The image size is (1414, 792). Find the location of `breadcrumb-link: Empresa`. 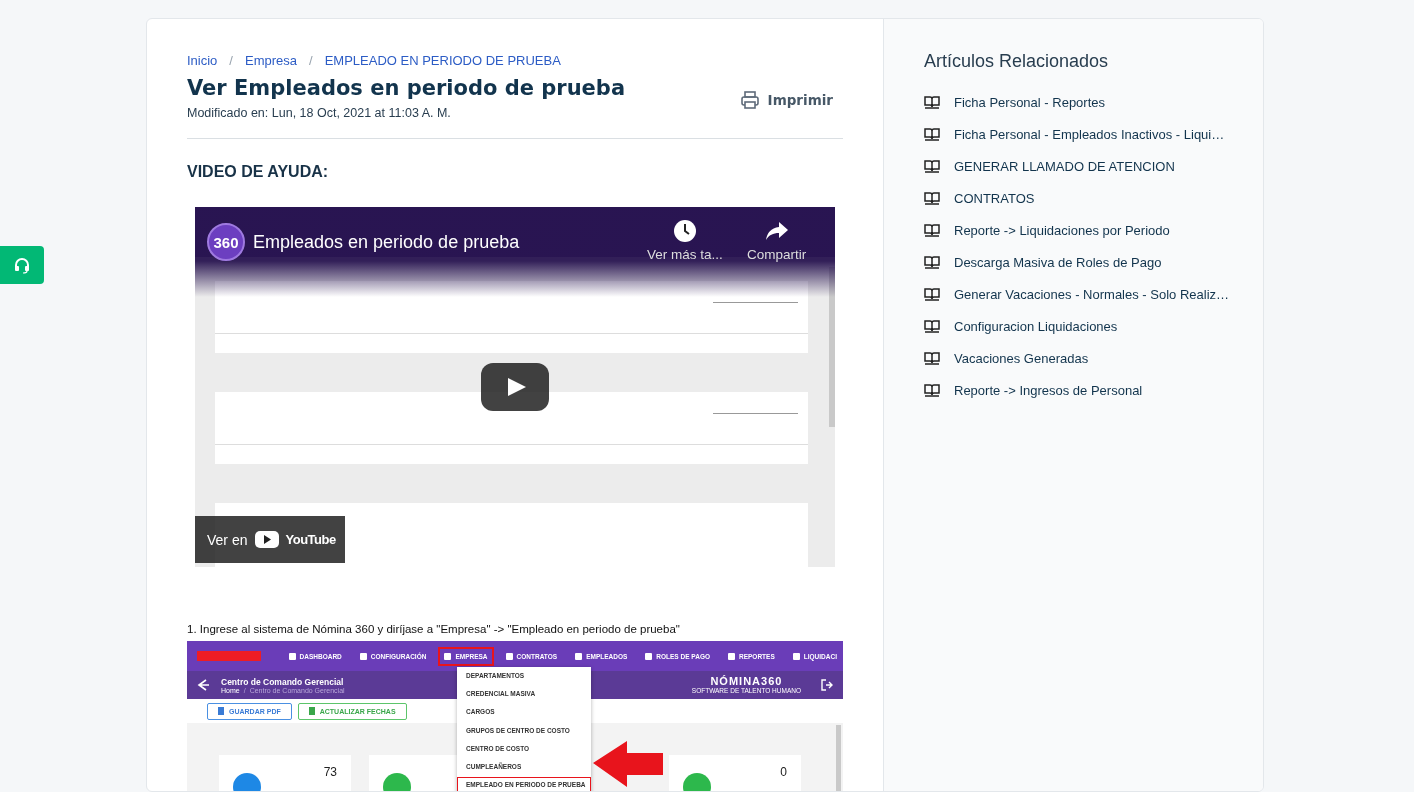

breadcrumb-link: Empresa is located at coordinates (271, 60).